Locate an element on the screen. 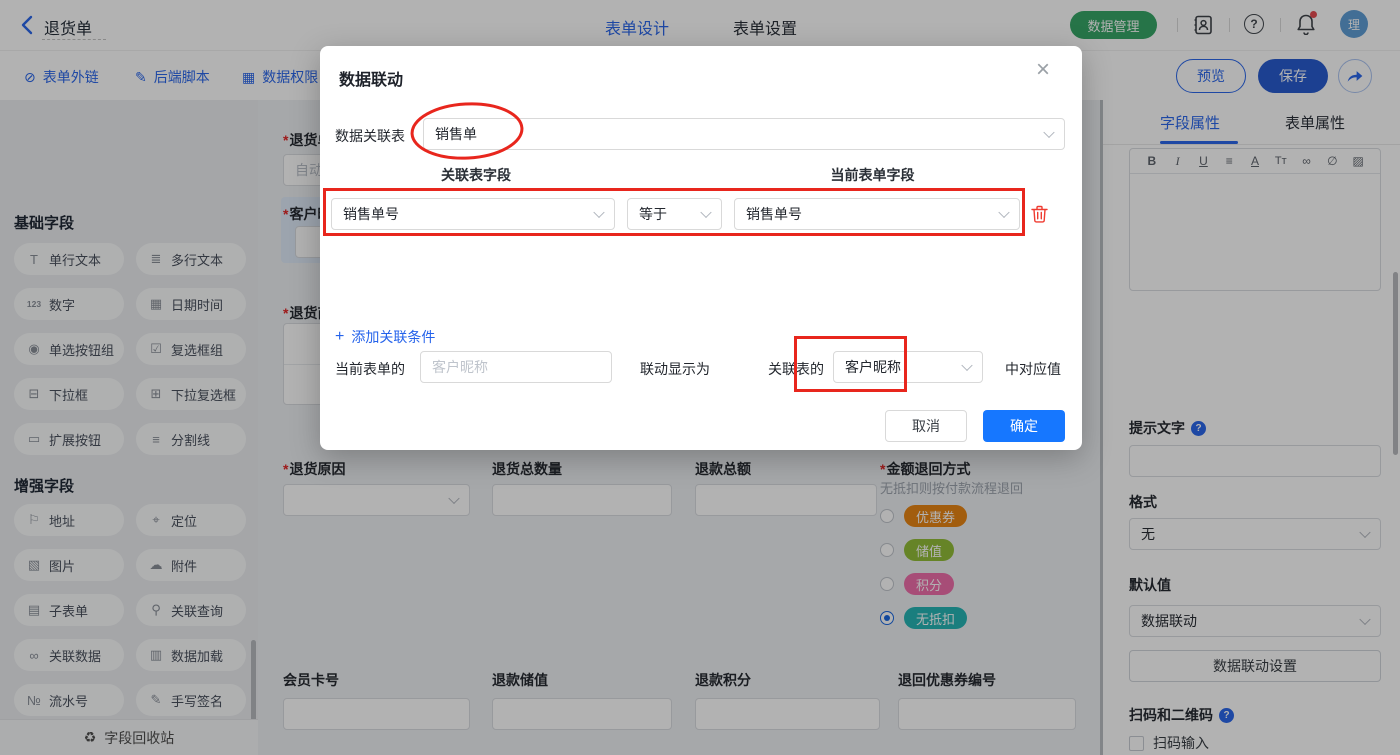 This screenshot has height=755, width=1400. relation-field-select: 客户昵称 is located at coordinates (908, 367).